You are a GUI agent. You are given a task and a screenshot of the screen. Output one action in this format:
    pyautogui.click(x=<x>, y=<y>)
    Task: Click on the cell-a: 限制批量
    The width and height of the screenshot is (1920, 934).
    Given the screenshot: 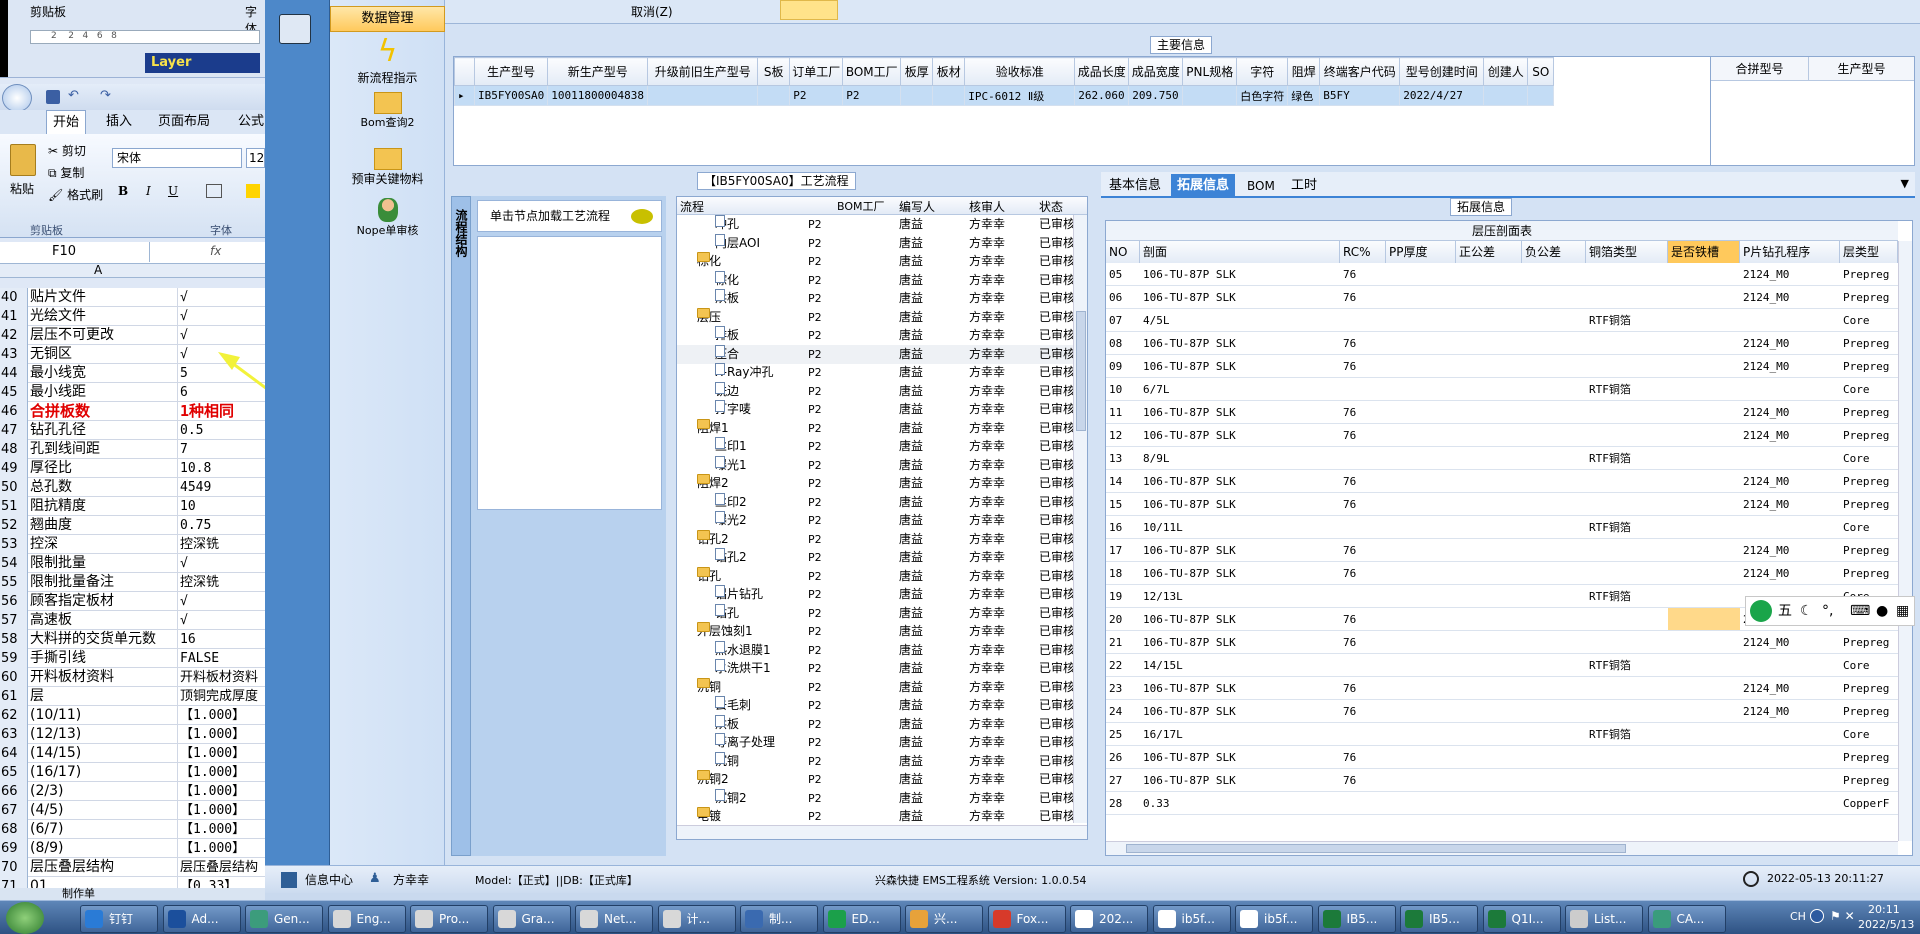 What is the action you would take?
    pyautogui.click(x=104, y=563)
    